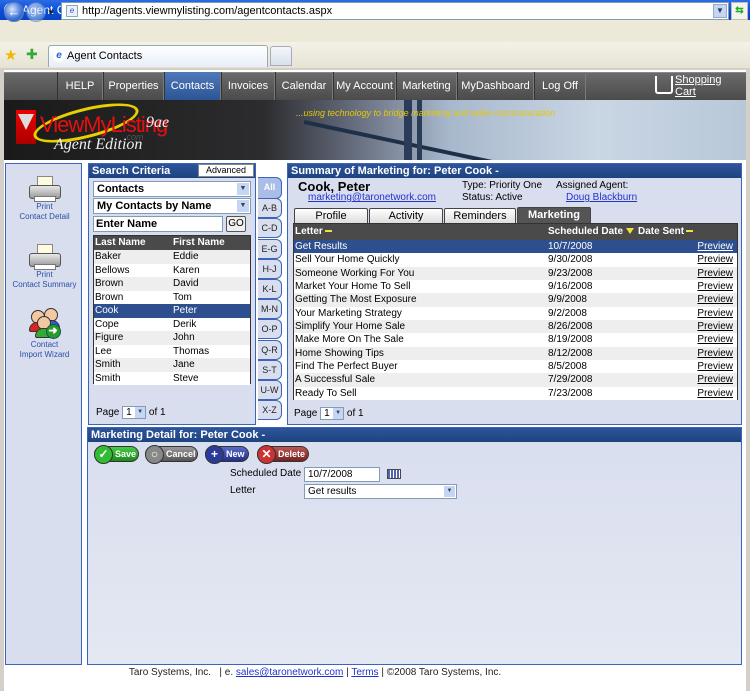 The height and width of the screenshot is (691, 750). Describe the element at coordinates (172, 351) in the screenshot. I see `contact-row: Lee Thomas` at that location.